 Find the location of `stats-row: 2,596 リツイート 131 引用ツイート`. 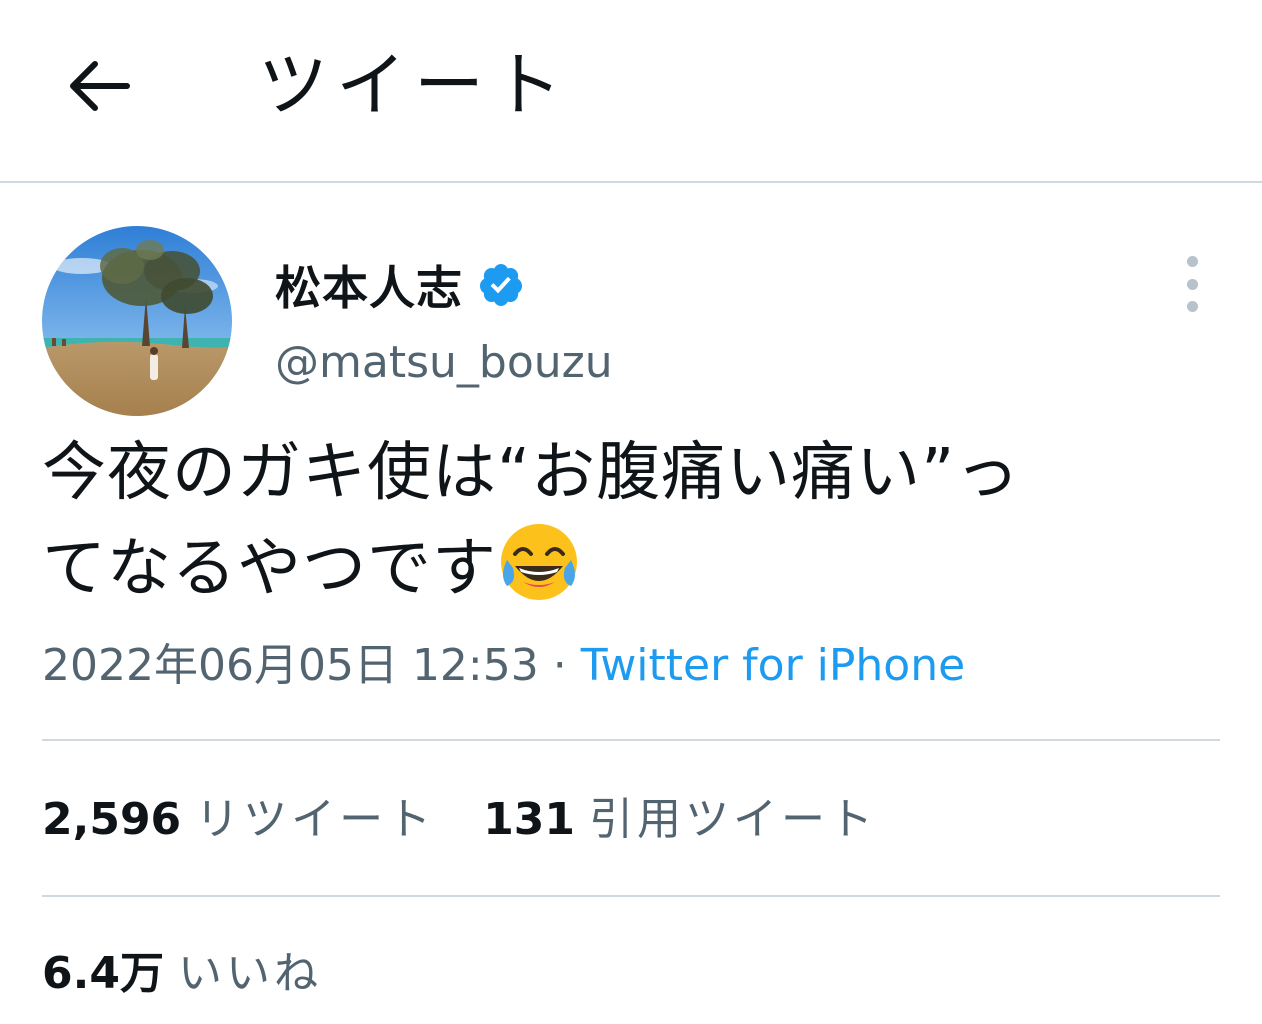

stats-row: 2,596 リツイート 131 引用ツイート is located at coordinates (483, 820).